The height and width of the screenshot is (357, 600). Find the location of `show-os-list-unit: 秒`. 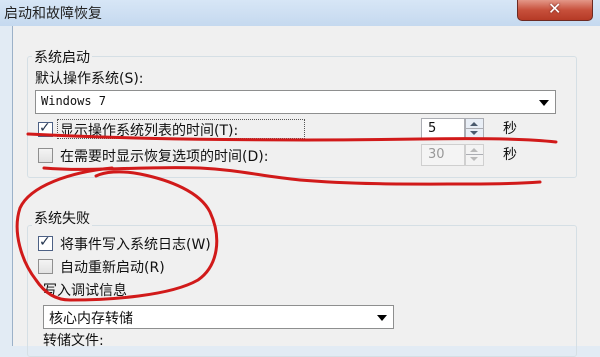

show-os-list-unit: 秒 is located at coordinates (510, 129).